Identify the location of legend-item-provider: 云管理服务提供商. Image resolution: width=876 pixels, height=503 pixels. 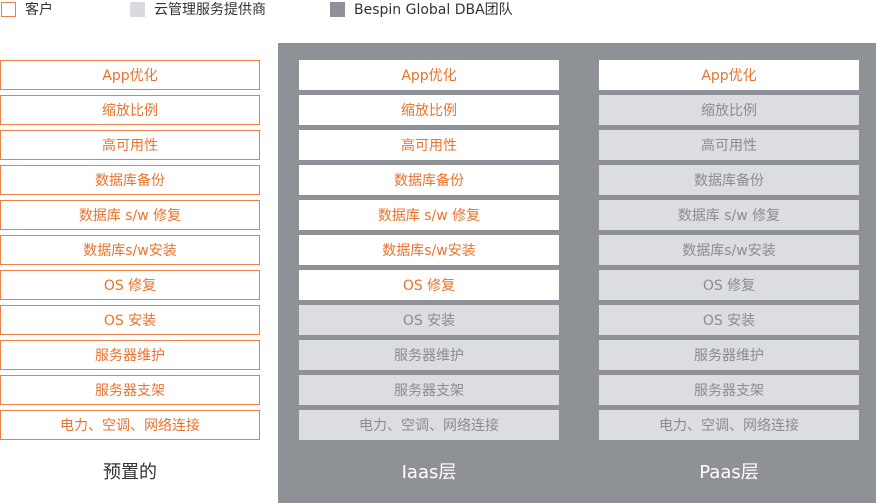
(198, 9).